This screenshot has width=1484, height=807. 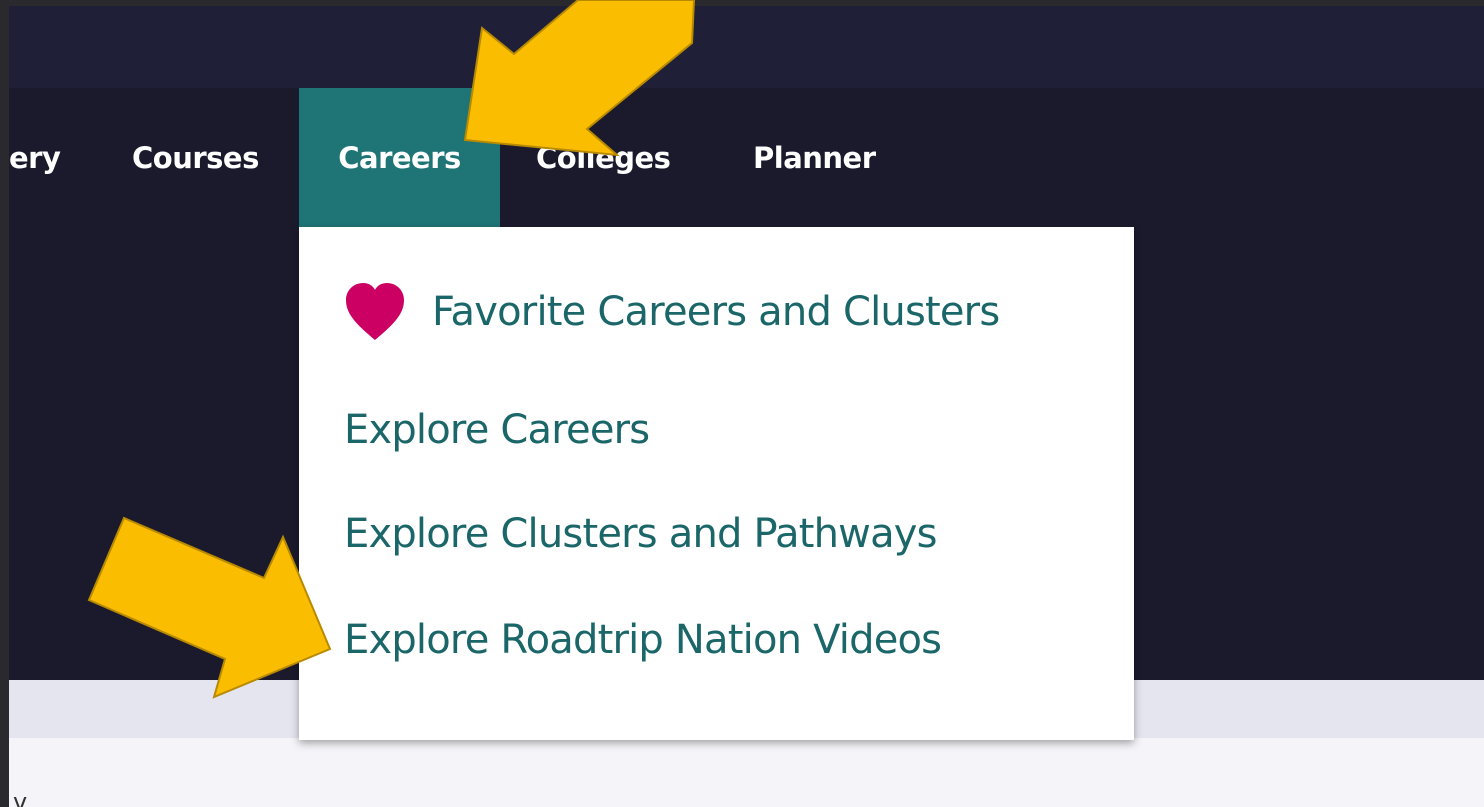 I want to click on arrow-icon-top, so click(x=579, y=78).